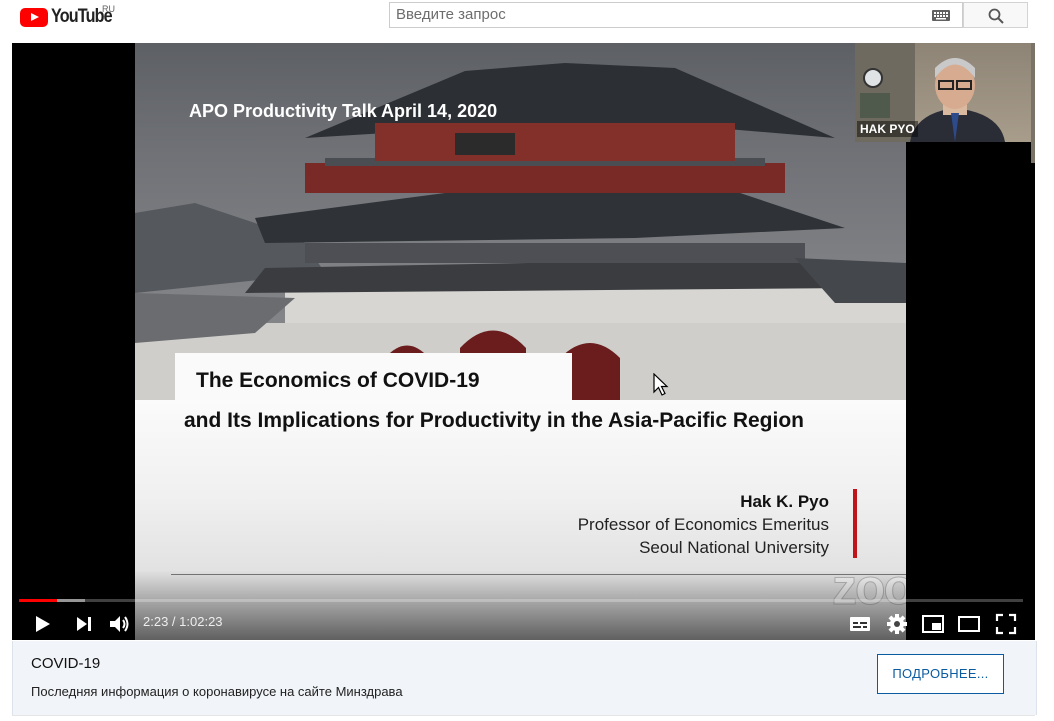 The height and width of the screenshot is (721, 1054). What do you see at coordinates (703, 524) in the screenshot?
I see `author-role: Professor of Economics Emeritus` at bounding box center [703, 524].